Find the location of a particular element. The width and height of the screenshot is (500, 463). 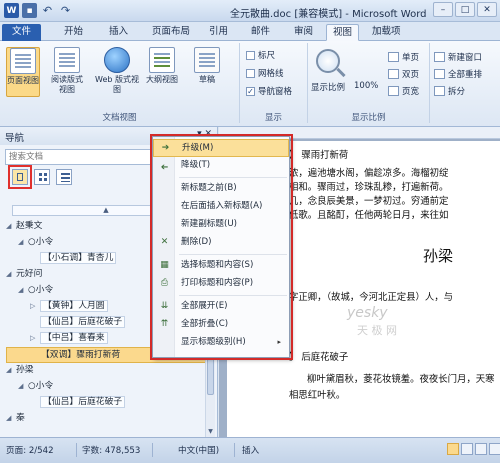

split-button: 拆分 is located at coordinates (449, 91).